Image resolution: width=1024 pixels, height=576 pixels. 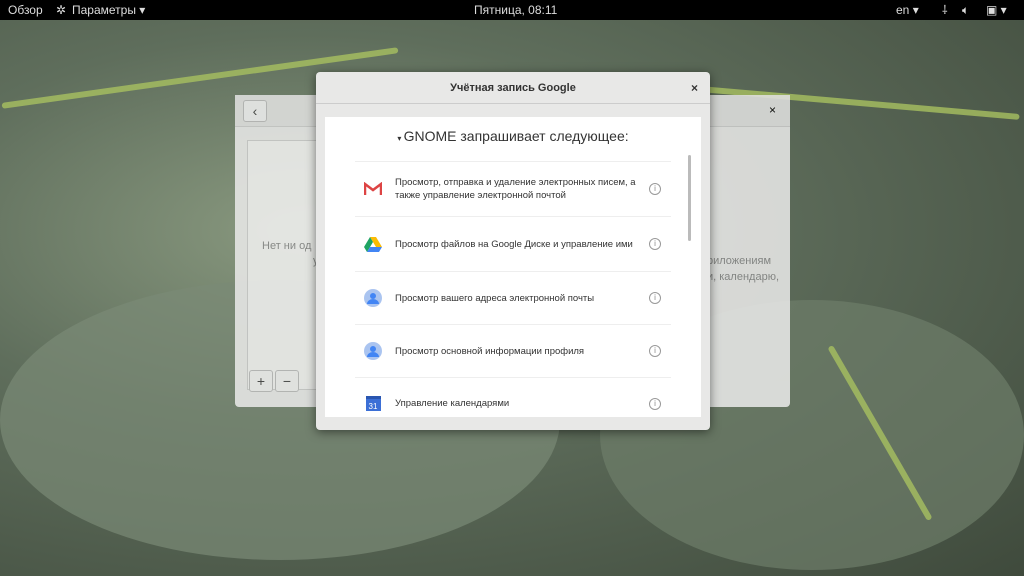 What do you see at coordinates (996, 10) in the screenshot?
I see `battery-icon: ▣ ▾` at bounding box center [996, 10].